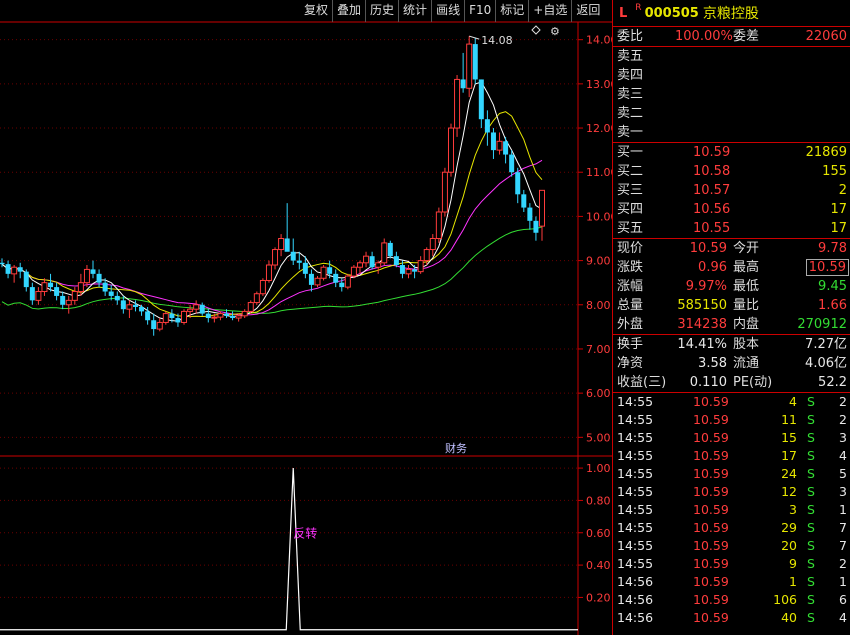 This screenshot has height=635, width=850. What do you see at coordinates (348, 11) in the screenshot?
I see `toolbar-overlay-button: 叠加` at bounding box center [348, 11].